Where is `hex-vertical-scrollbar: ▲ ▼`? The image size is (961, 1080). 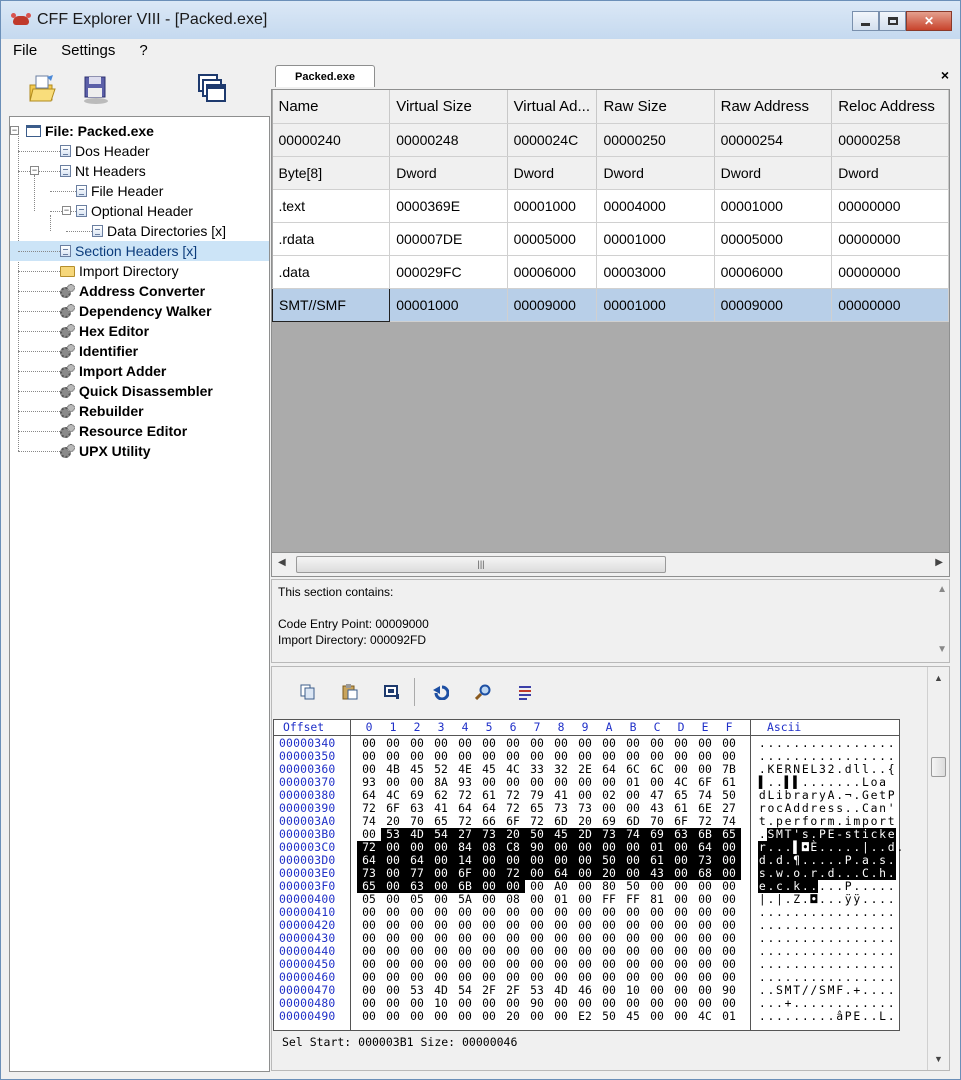 hex-vertical-scrollbar: ▲ ▼ is located at coordinates (938, 868).